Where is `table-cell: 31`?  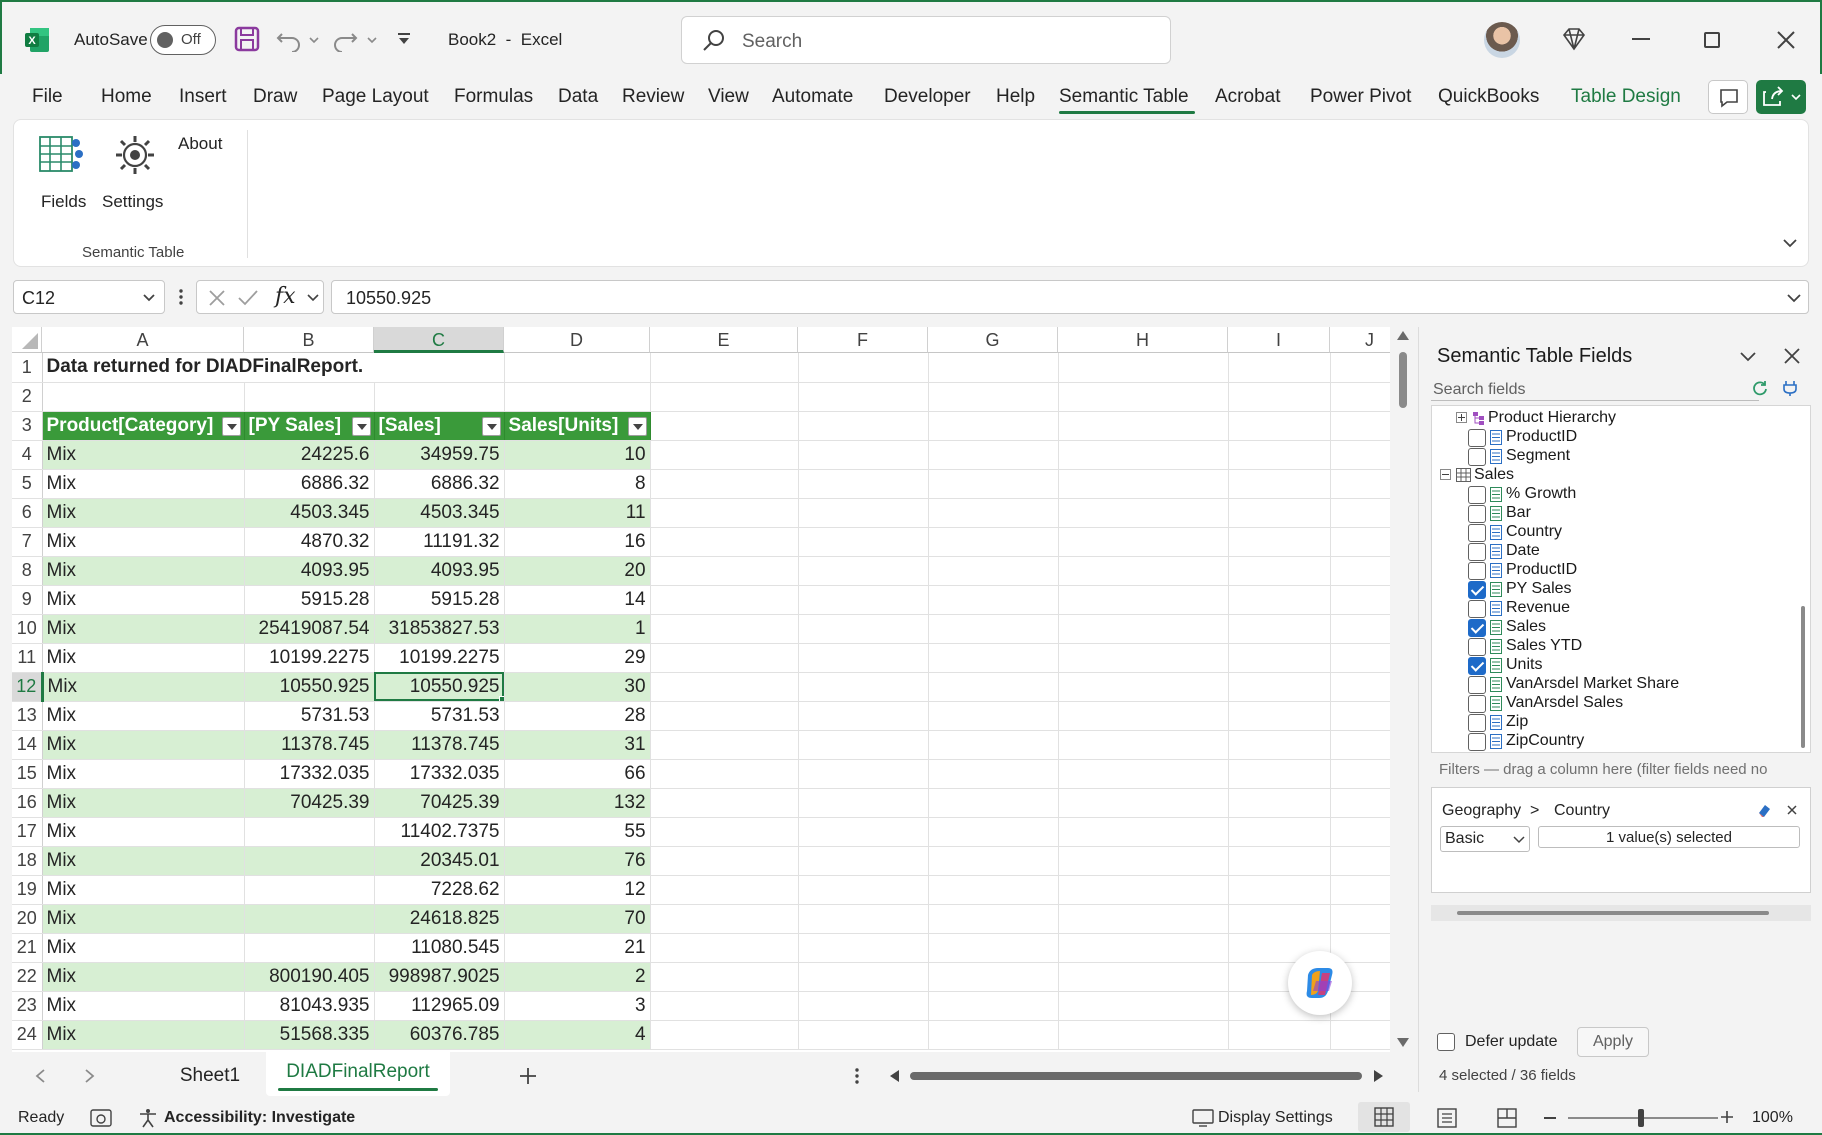 table-cell: 31 is located at coordinates (577, 745).